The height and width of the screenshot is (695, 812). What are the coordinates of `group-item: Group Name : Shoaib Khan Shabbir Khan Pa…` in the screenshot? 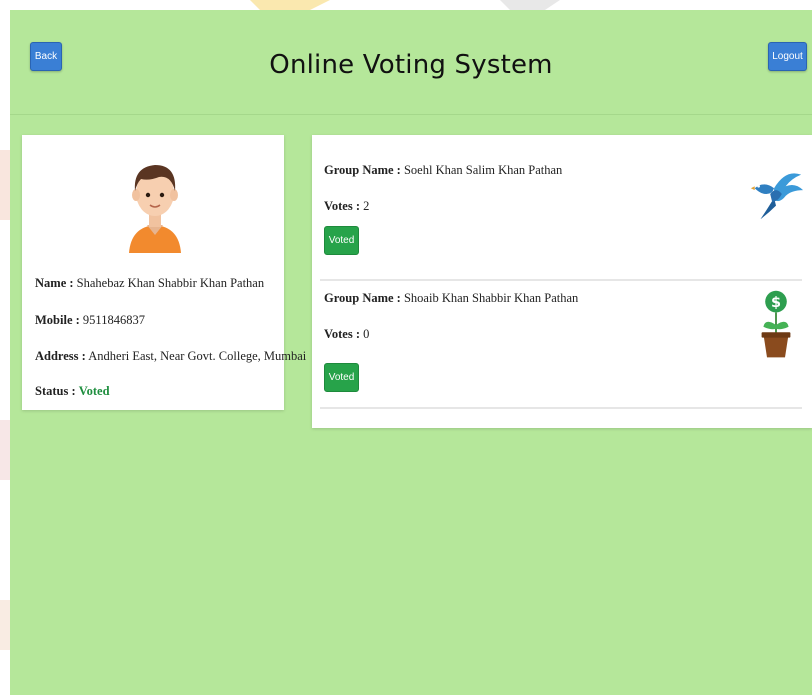 It's located at (557, 346).